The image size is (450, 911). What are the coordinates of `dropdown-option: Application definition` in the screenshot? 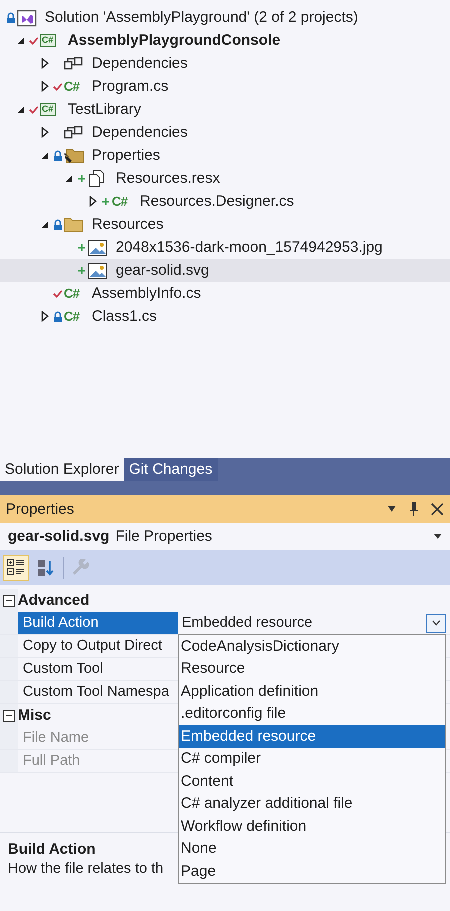 It's located at (312, 691).